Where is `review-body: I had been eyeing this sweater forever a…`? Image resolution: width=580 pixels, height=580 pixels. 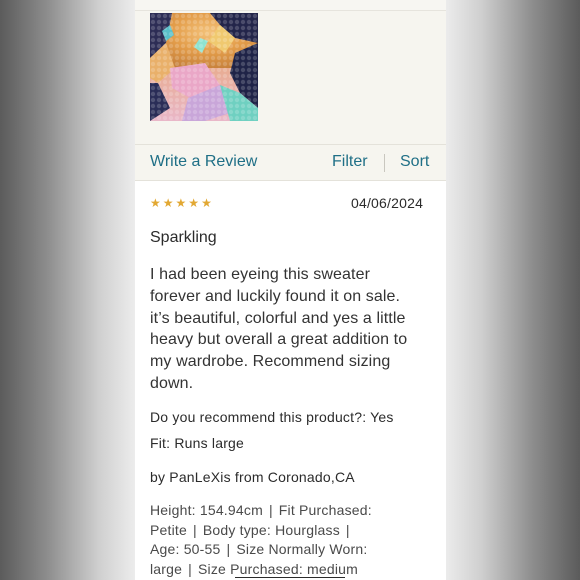 review-body: I had been eyeing this sweater forever a… is located at coordinates (295, 329).